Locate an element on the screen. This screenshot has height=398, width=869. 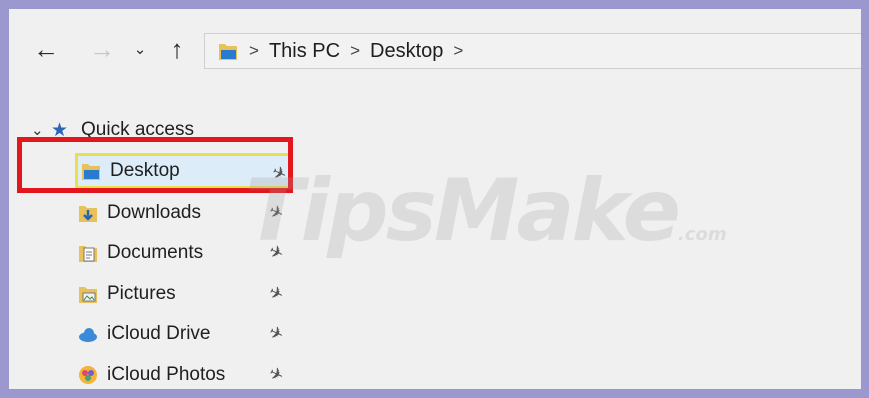
icloud-photos-icon is located at coordinates (92, 375).